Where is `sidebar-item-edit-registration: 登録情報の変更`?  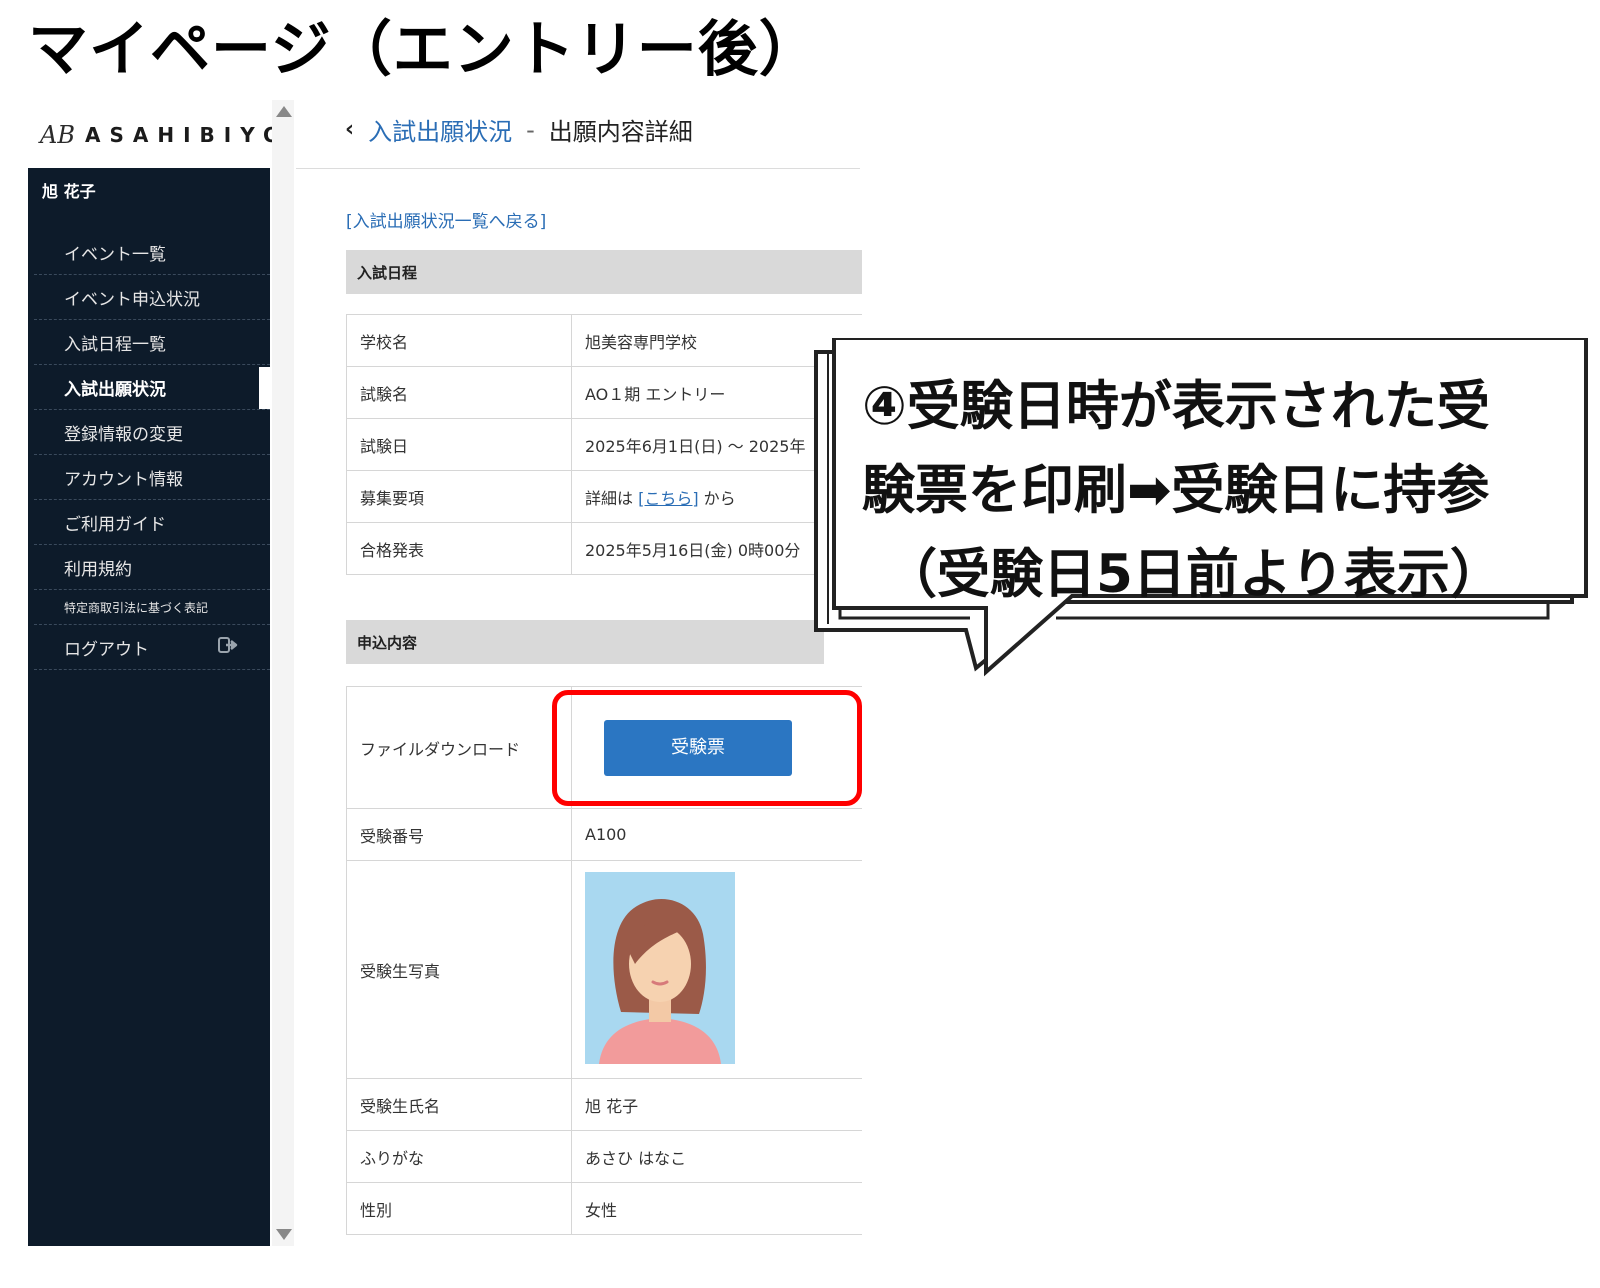
sidebar-item-edit-registration: 登録情報の変更 is located at coordinates (152, 432).